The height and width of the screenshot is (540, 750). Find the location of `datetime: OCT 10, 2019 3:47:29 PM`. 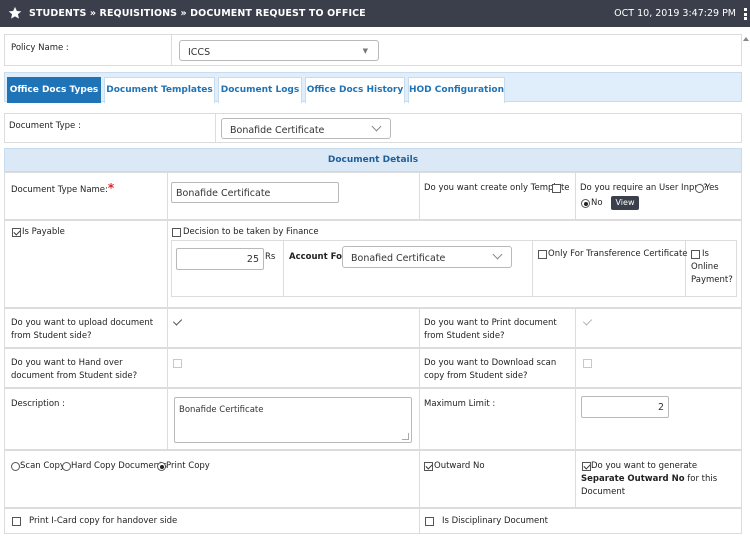

datetime: OCT 10, 2019 3:47:29 PM is located at coordinates (675, 13).